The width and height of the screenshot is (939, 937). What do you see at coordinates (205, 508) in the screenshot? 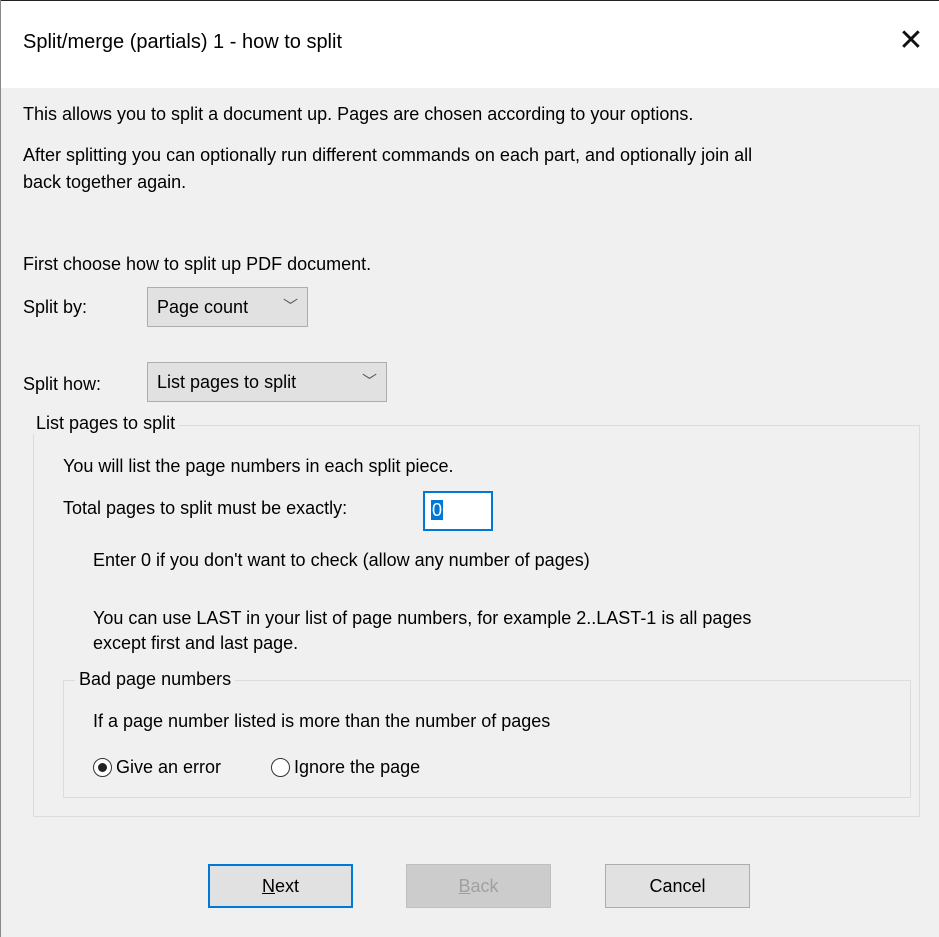
I see `total-pages-label: Total pages to split must be exactly:` at bounding box center [205, 508].